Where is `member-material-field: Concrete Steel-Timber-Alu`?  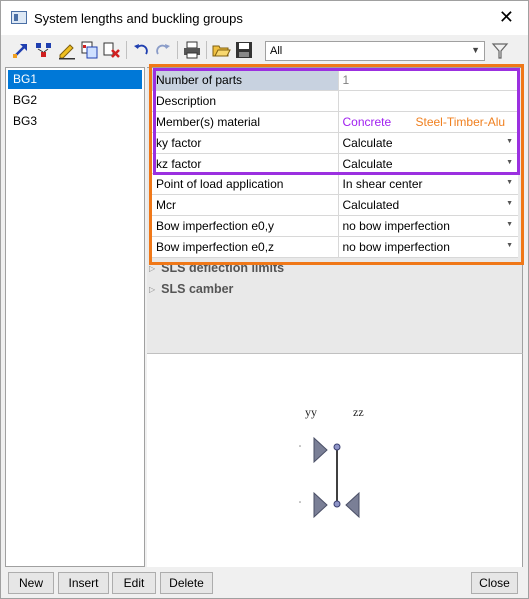 member-material-field: Concrete Steel-Timber-Alu is located at coordinates (428, 122).